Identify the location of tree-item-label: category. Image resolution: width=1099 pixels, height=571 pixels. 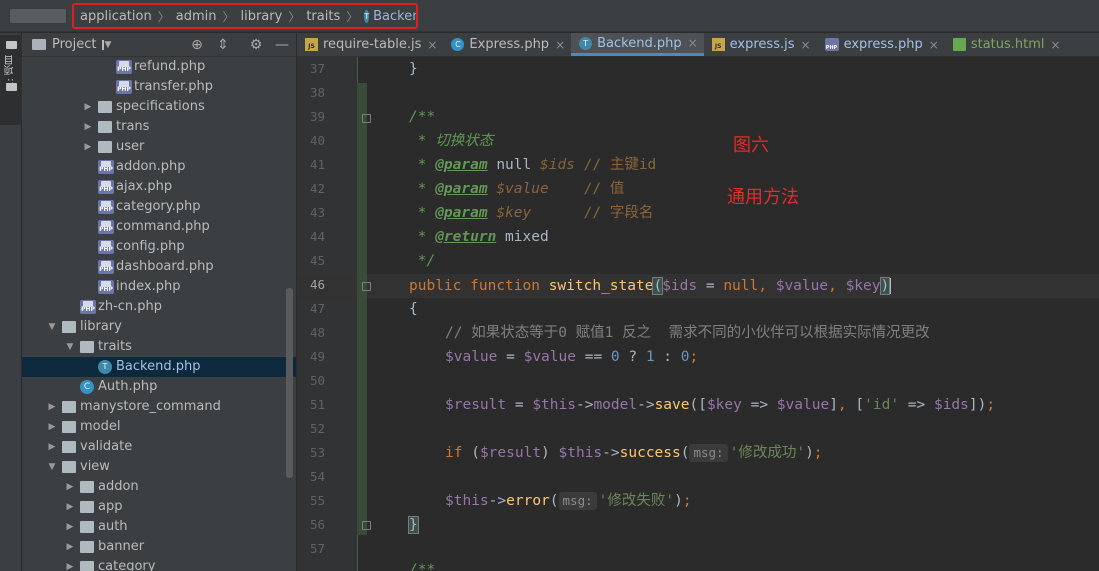
(127, 565).